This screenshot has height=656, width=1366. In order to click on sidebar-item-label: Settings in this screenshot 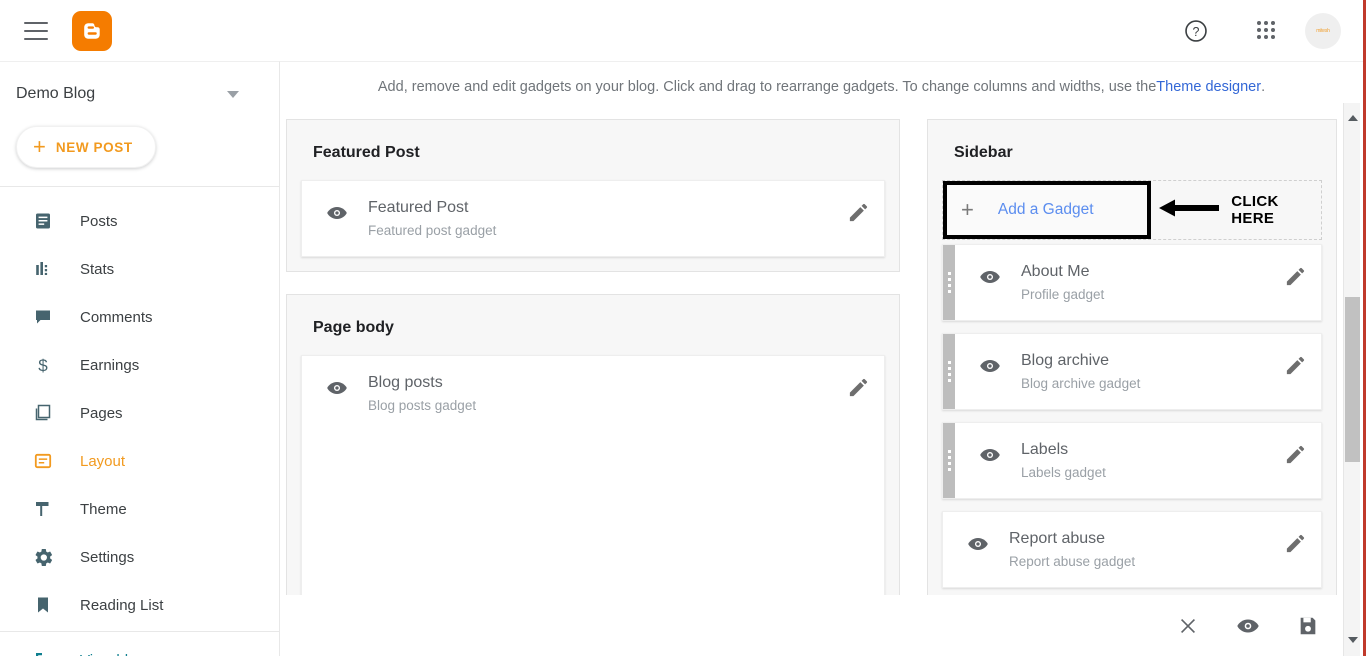, I will do `click(107, 557)`.